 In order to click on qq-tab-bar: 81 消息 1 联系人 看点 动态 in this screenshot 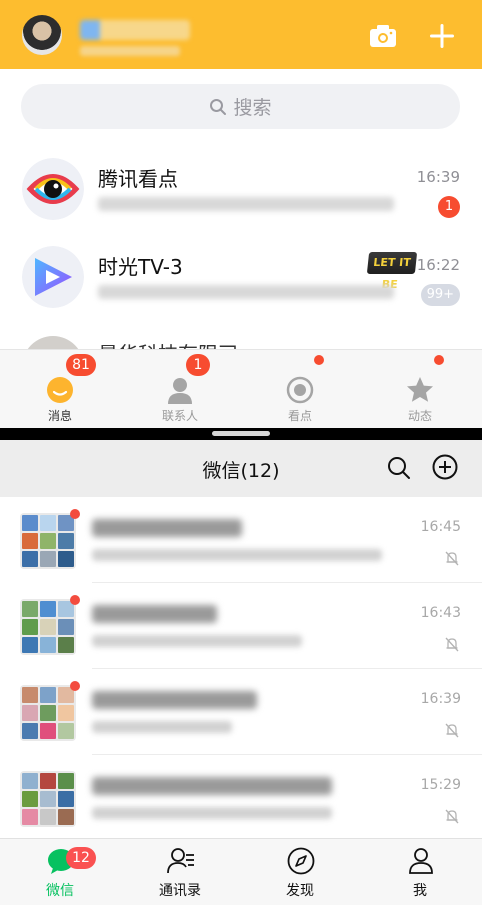, I will do `click(241, 388)`.